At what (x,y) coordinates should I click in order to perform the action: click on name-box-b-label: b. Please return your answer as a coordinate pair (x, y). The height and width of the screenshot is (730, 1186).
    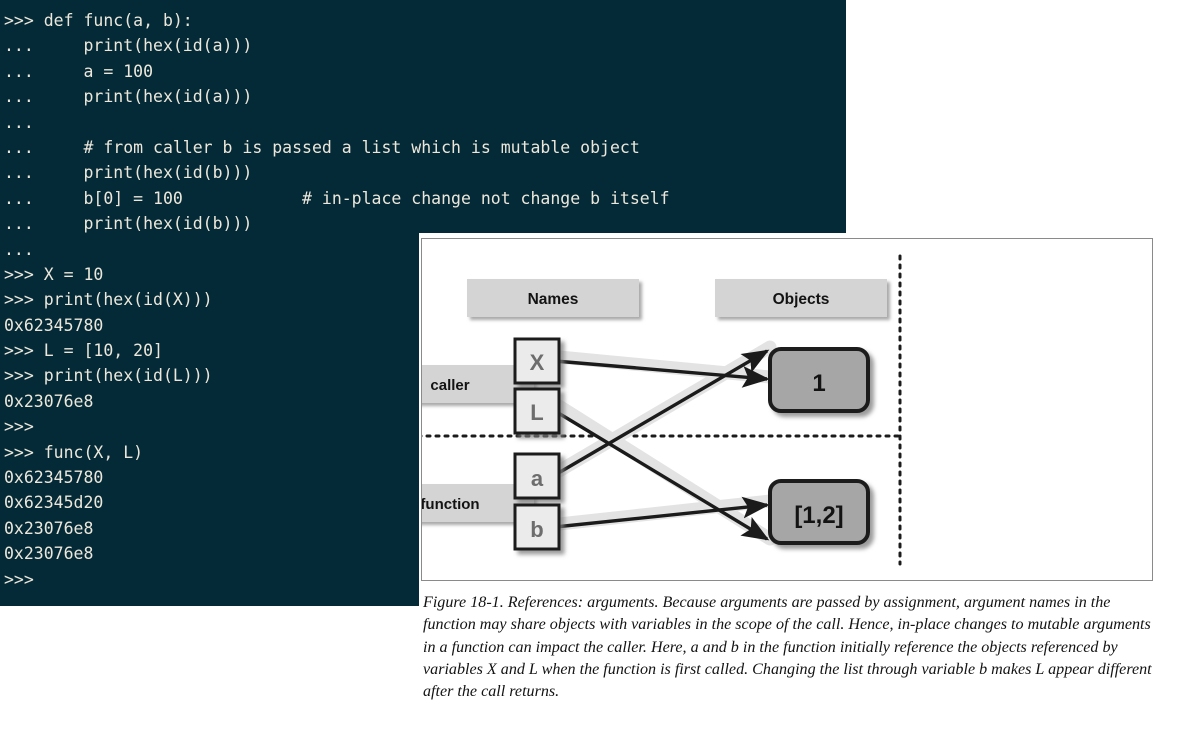
    Looking at the image, I should click on (536, 529).